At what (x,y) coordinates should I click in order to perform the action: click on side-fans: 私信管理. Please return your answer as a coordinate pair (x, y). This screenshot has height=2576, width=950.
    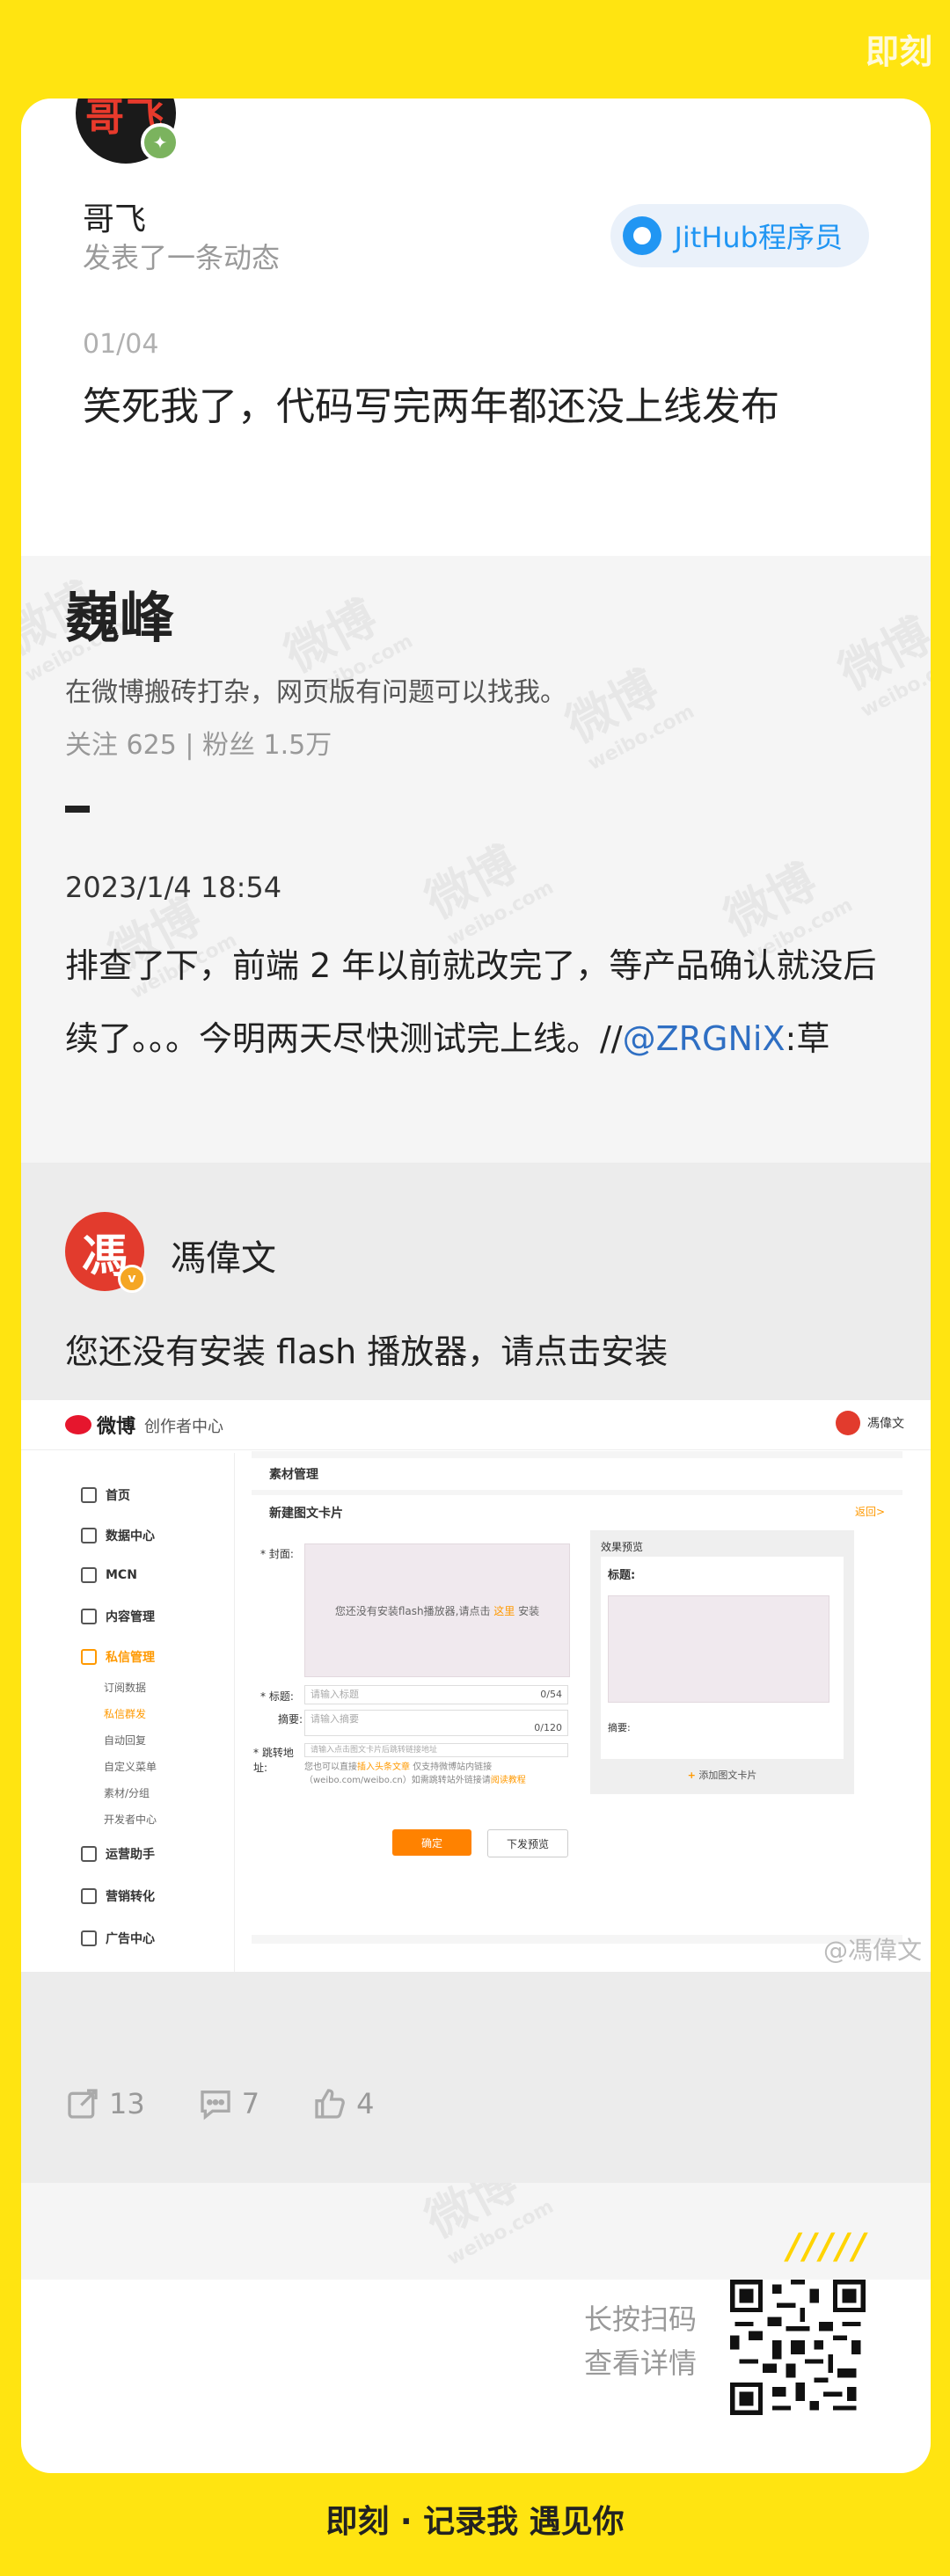
    Looking at the image, I should click on (118, 1657).